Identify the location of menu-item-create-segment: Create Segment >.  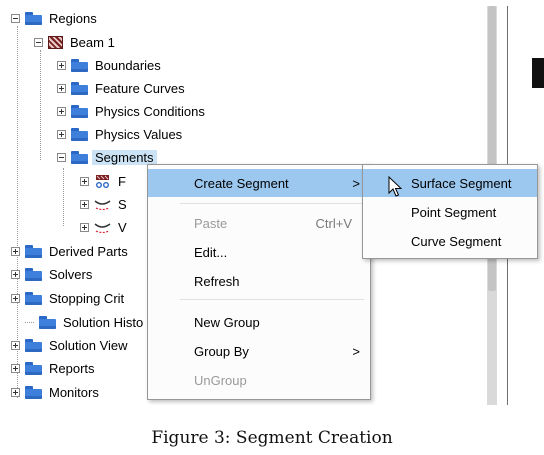
(259, 183).